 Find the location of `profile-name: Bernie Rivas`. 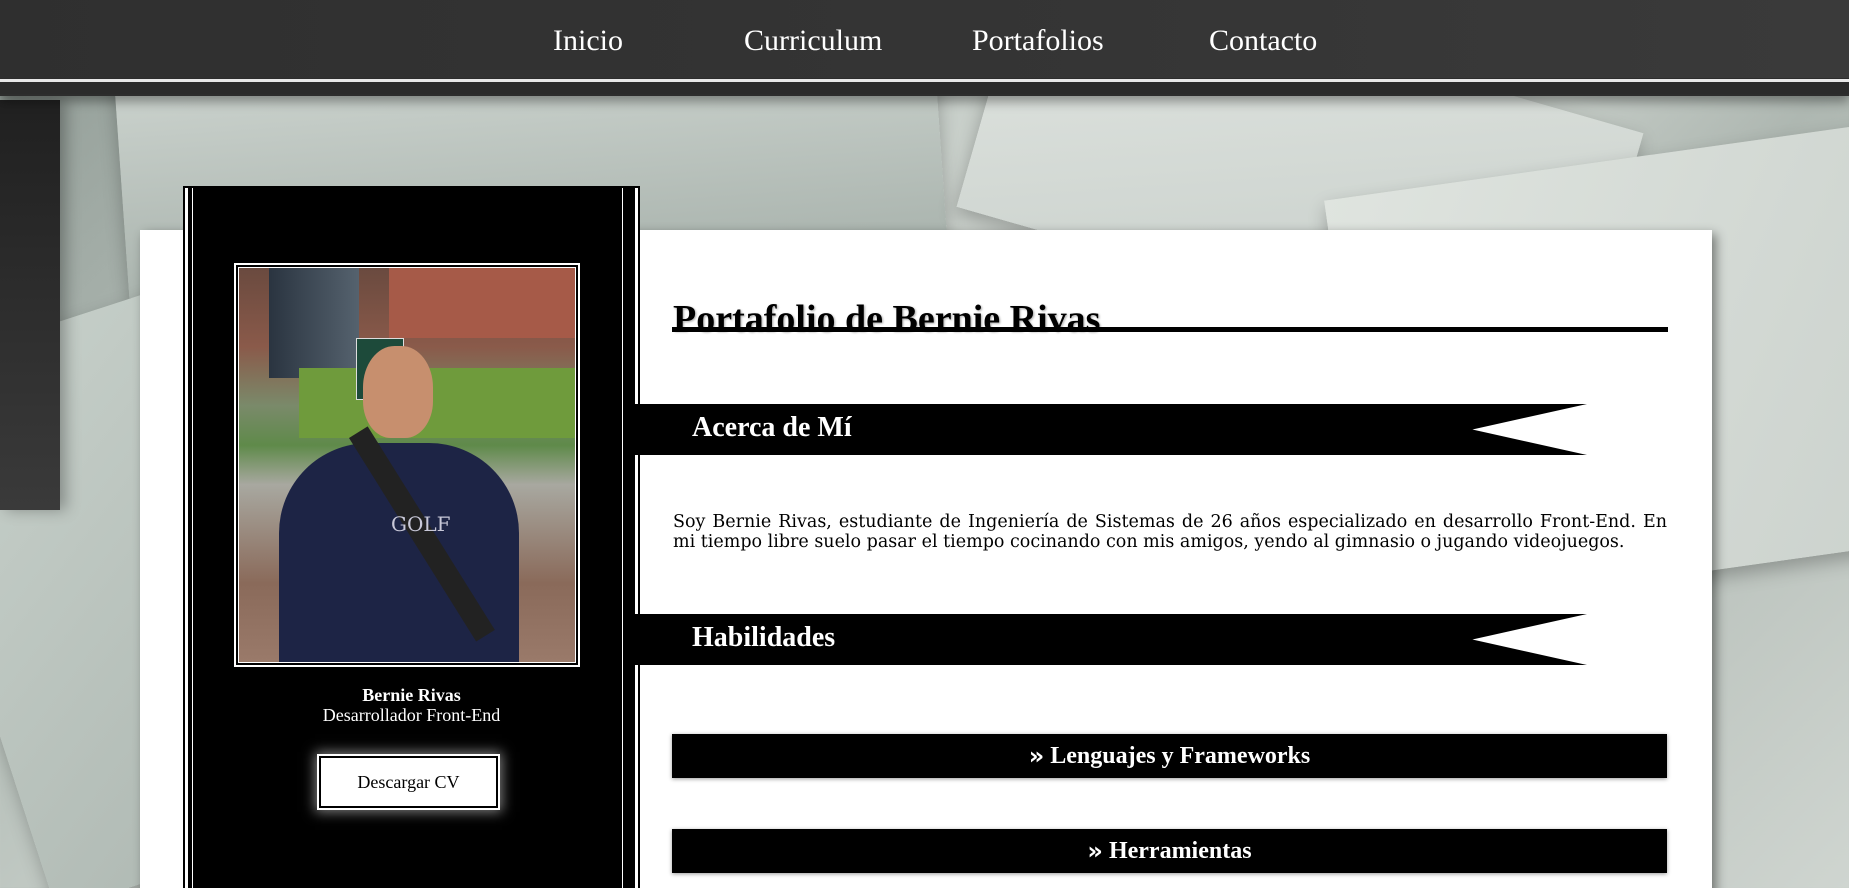

profile-name: Bernie Rivas is located at coordinates (411, 695).